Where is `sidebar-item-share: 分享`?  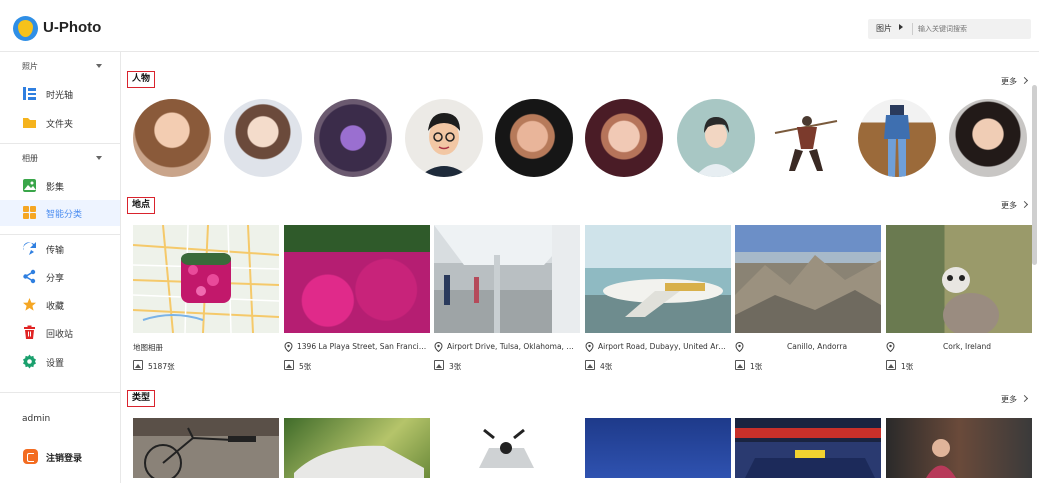
sidebar-item-share: 分享 is located at coordinates (60, 277).